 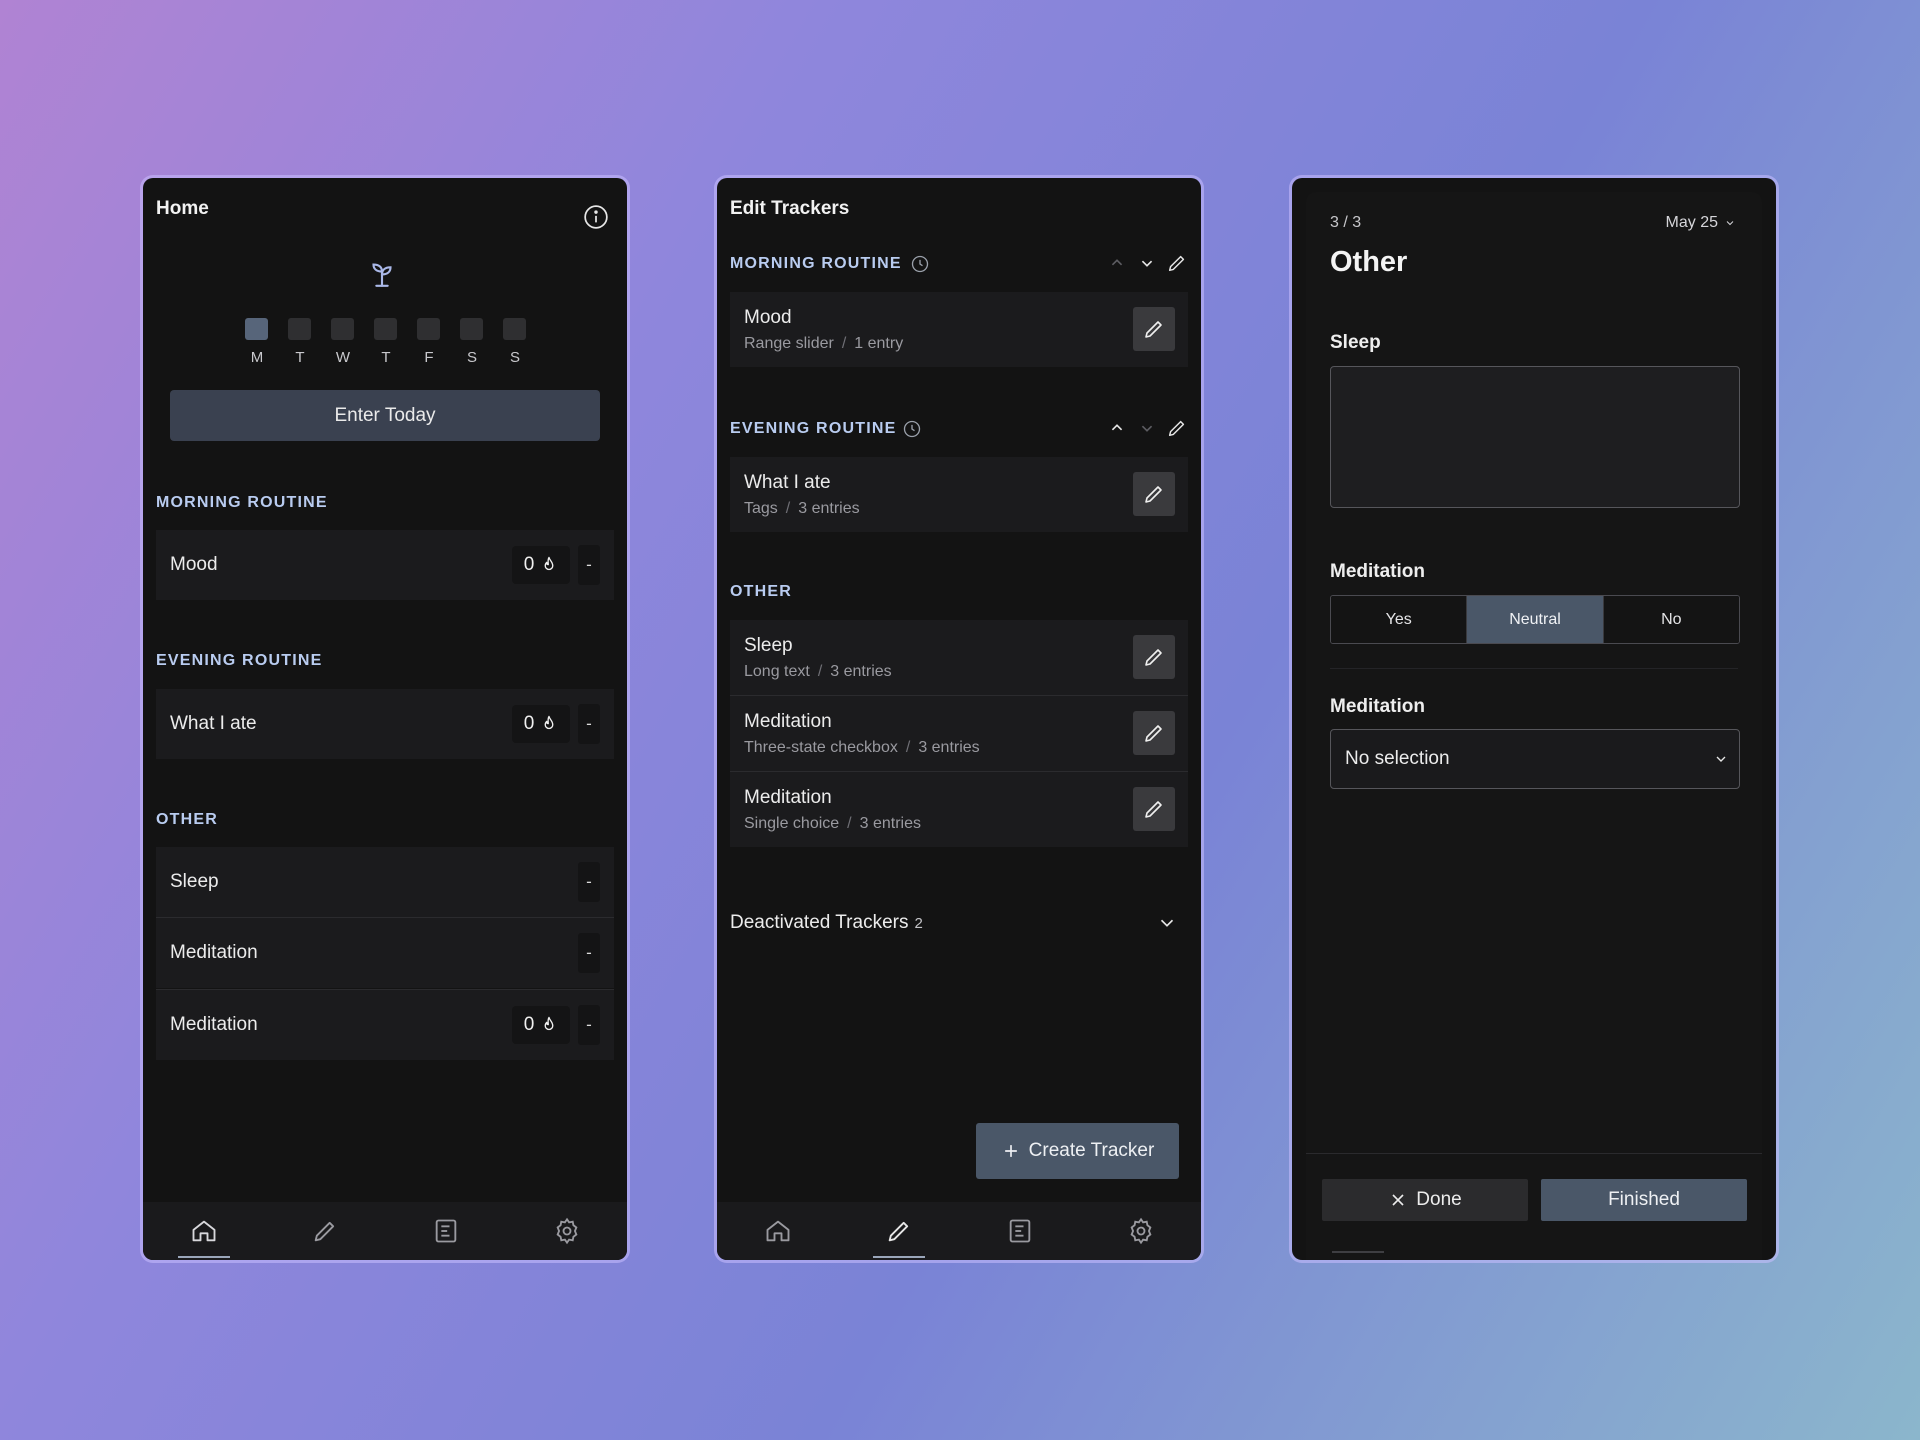 What do you see at coordinates (242, 502) in the screenshot?
I see `section-morning-routine: MORNING ROUTINE` at bounding box center [242, 502].